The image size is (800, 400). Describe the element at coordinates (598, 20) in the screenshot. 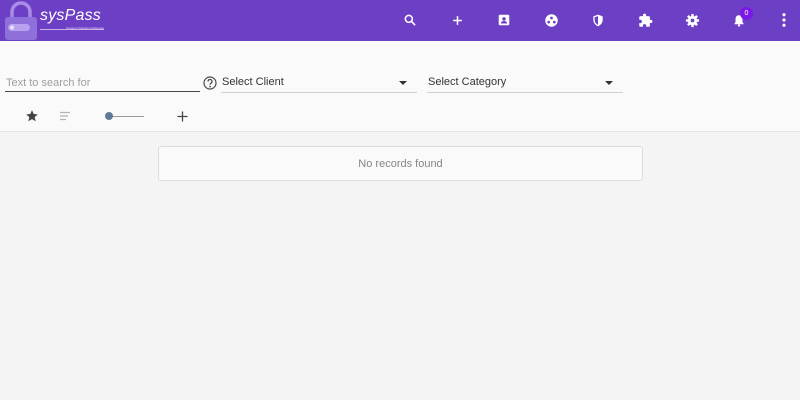

I see `security-icon` at that location.